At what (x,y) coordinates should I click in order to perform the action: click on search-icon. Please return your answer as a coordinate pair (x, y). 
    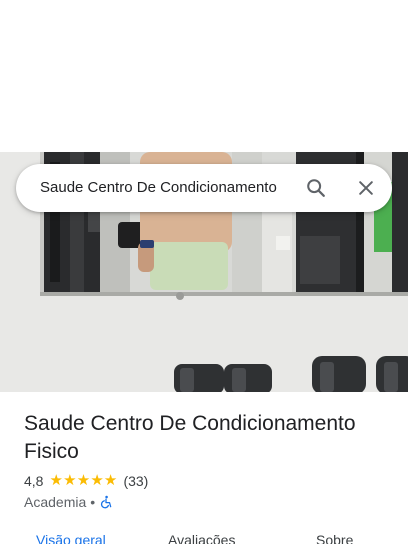
    Looking at the image, I should click on (316, 188).